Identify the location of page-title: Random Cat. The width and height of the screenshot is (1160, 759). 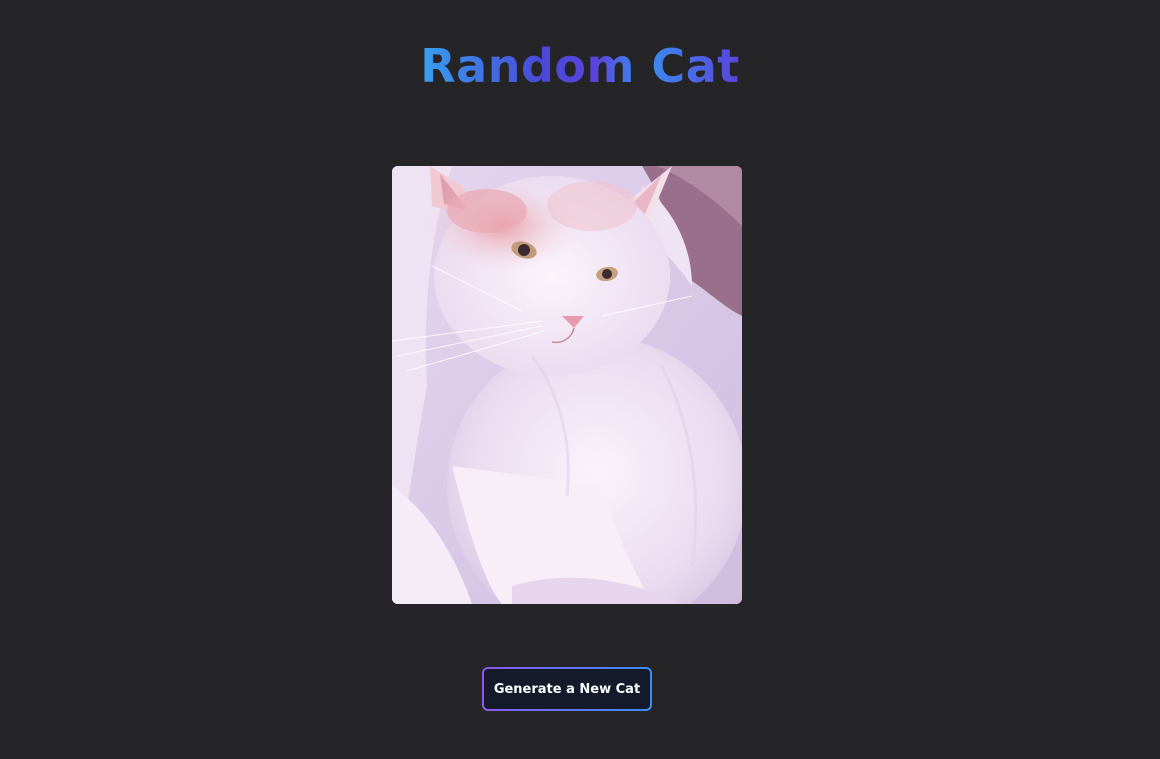
(580, 66).